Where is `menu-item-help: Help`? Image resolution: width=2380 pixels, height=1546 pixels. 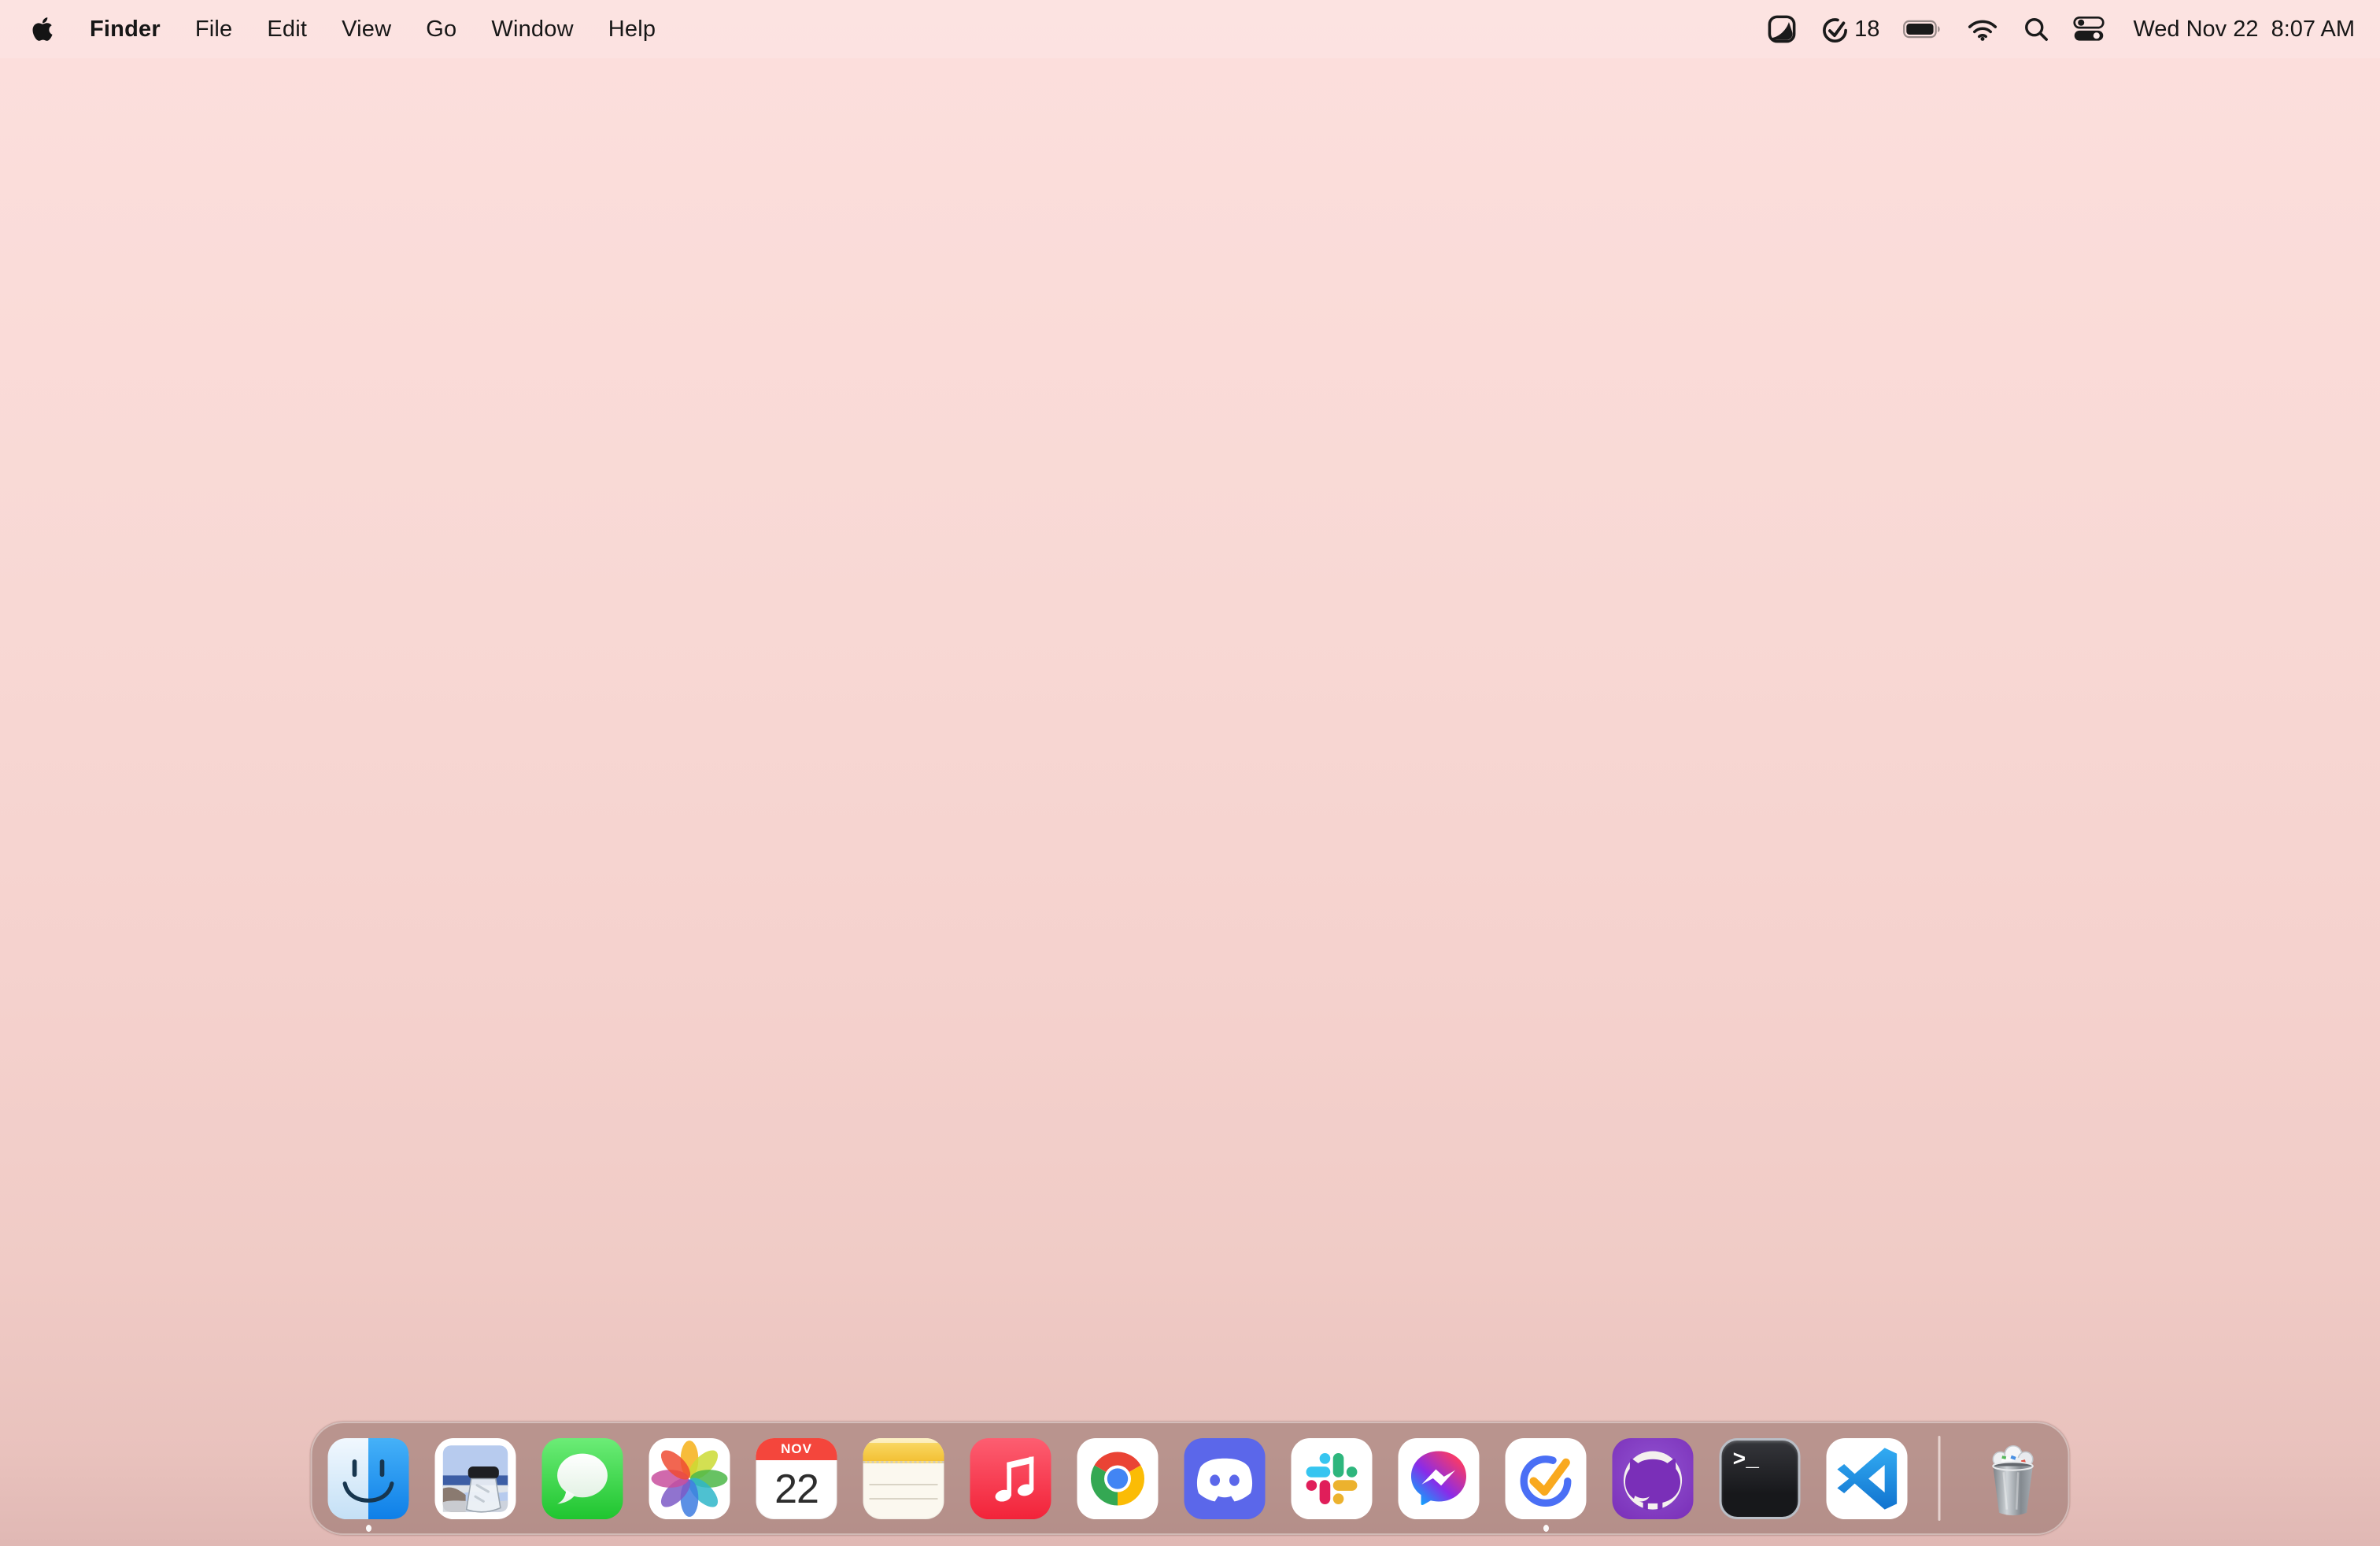
menu-item-help: Help is located at coordinates (632, 30).